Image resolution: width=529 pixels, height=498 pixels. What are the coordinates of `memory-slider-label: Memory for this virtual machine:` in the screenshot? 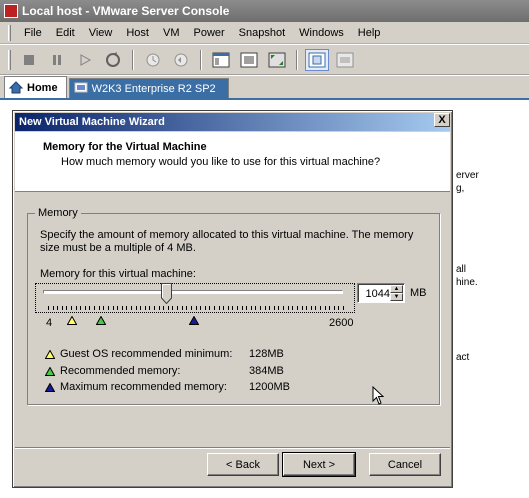 It's located at (118, 274).